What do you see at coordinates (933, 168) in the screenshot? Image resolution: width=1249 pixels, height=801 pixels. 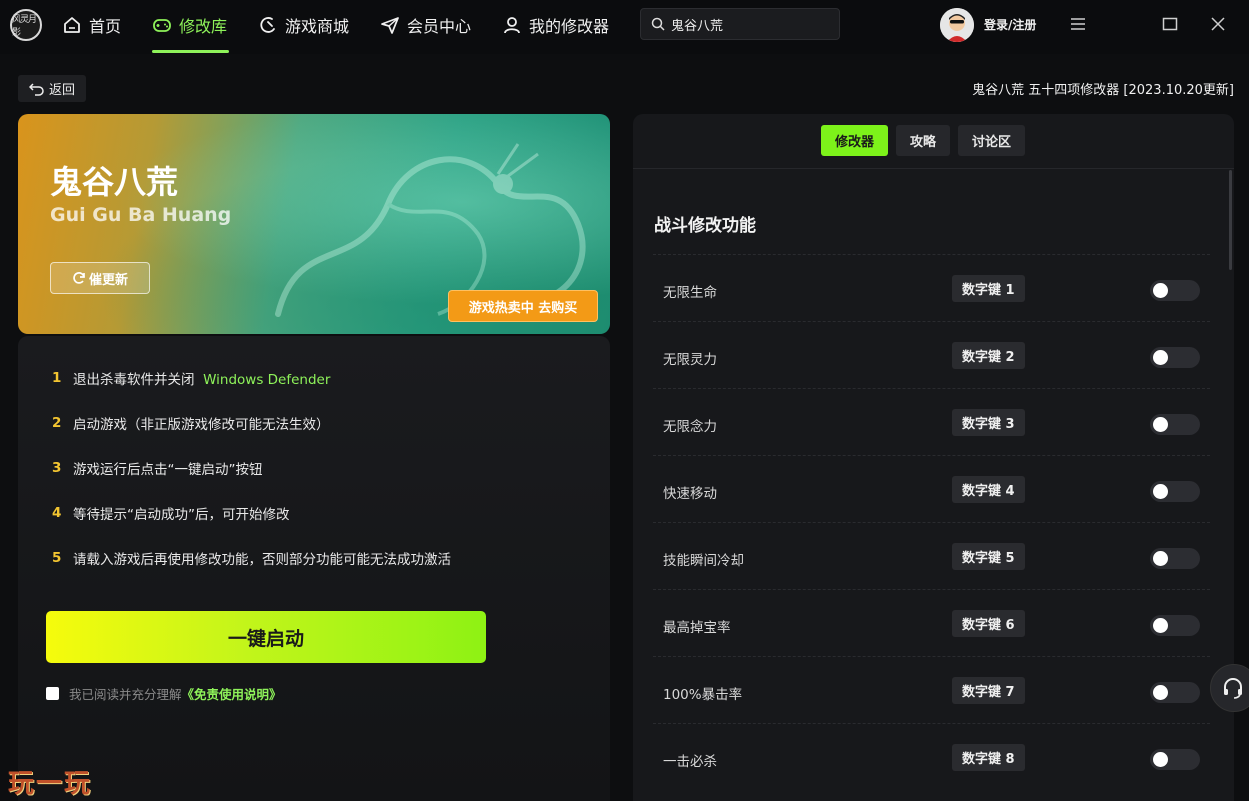 I see `divider` at bounding box center [933, 168].